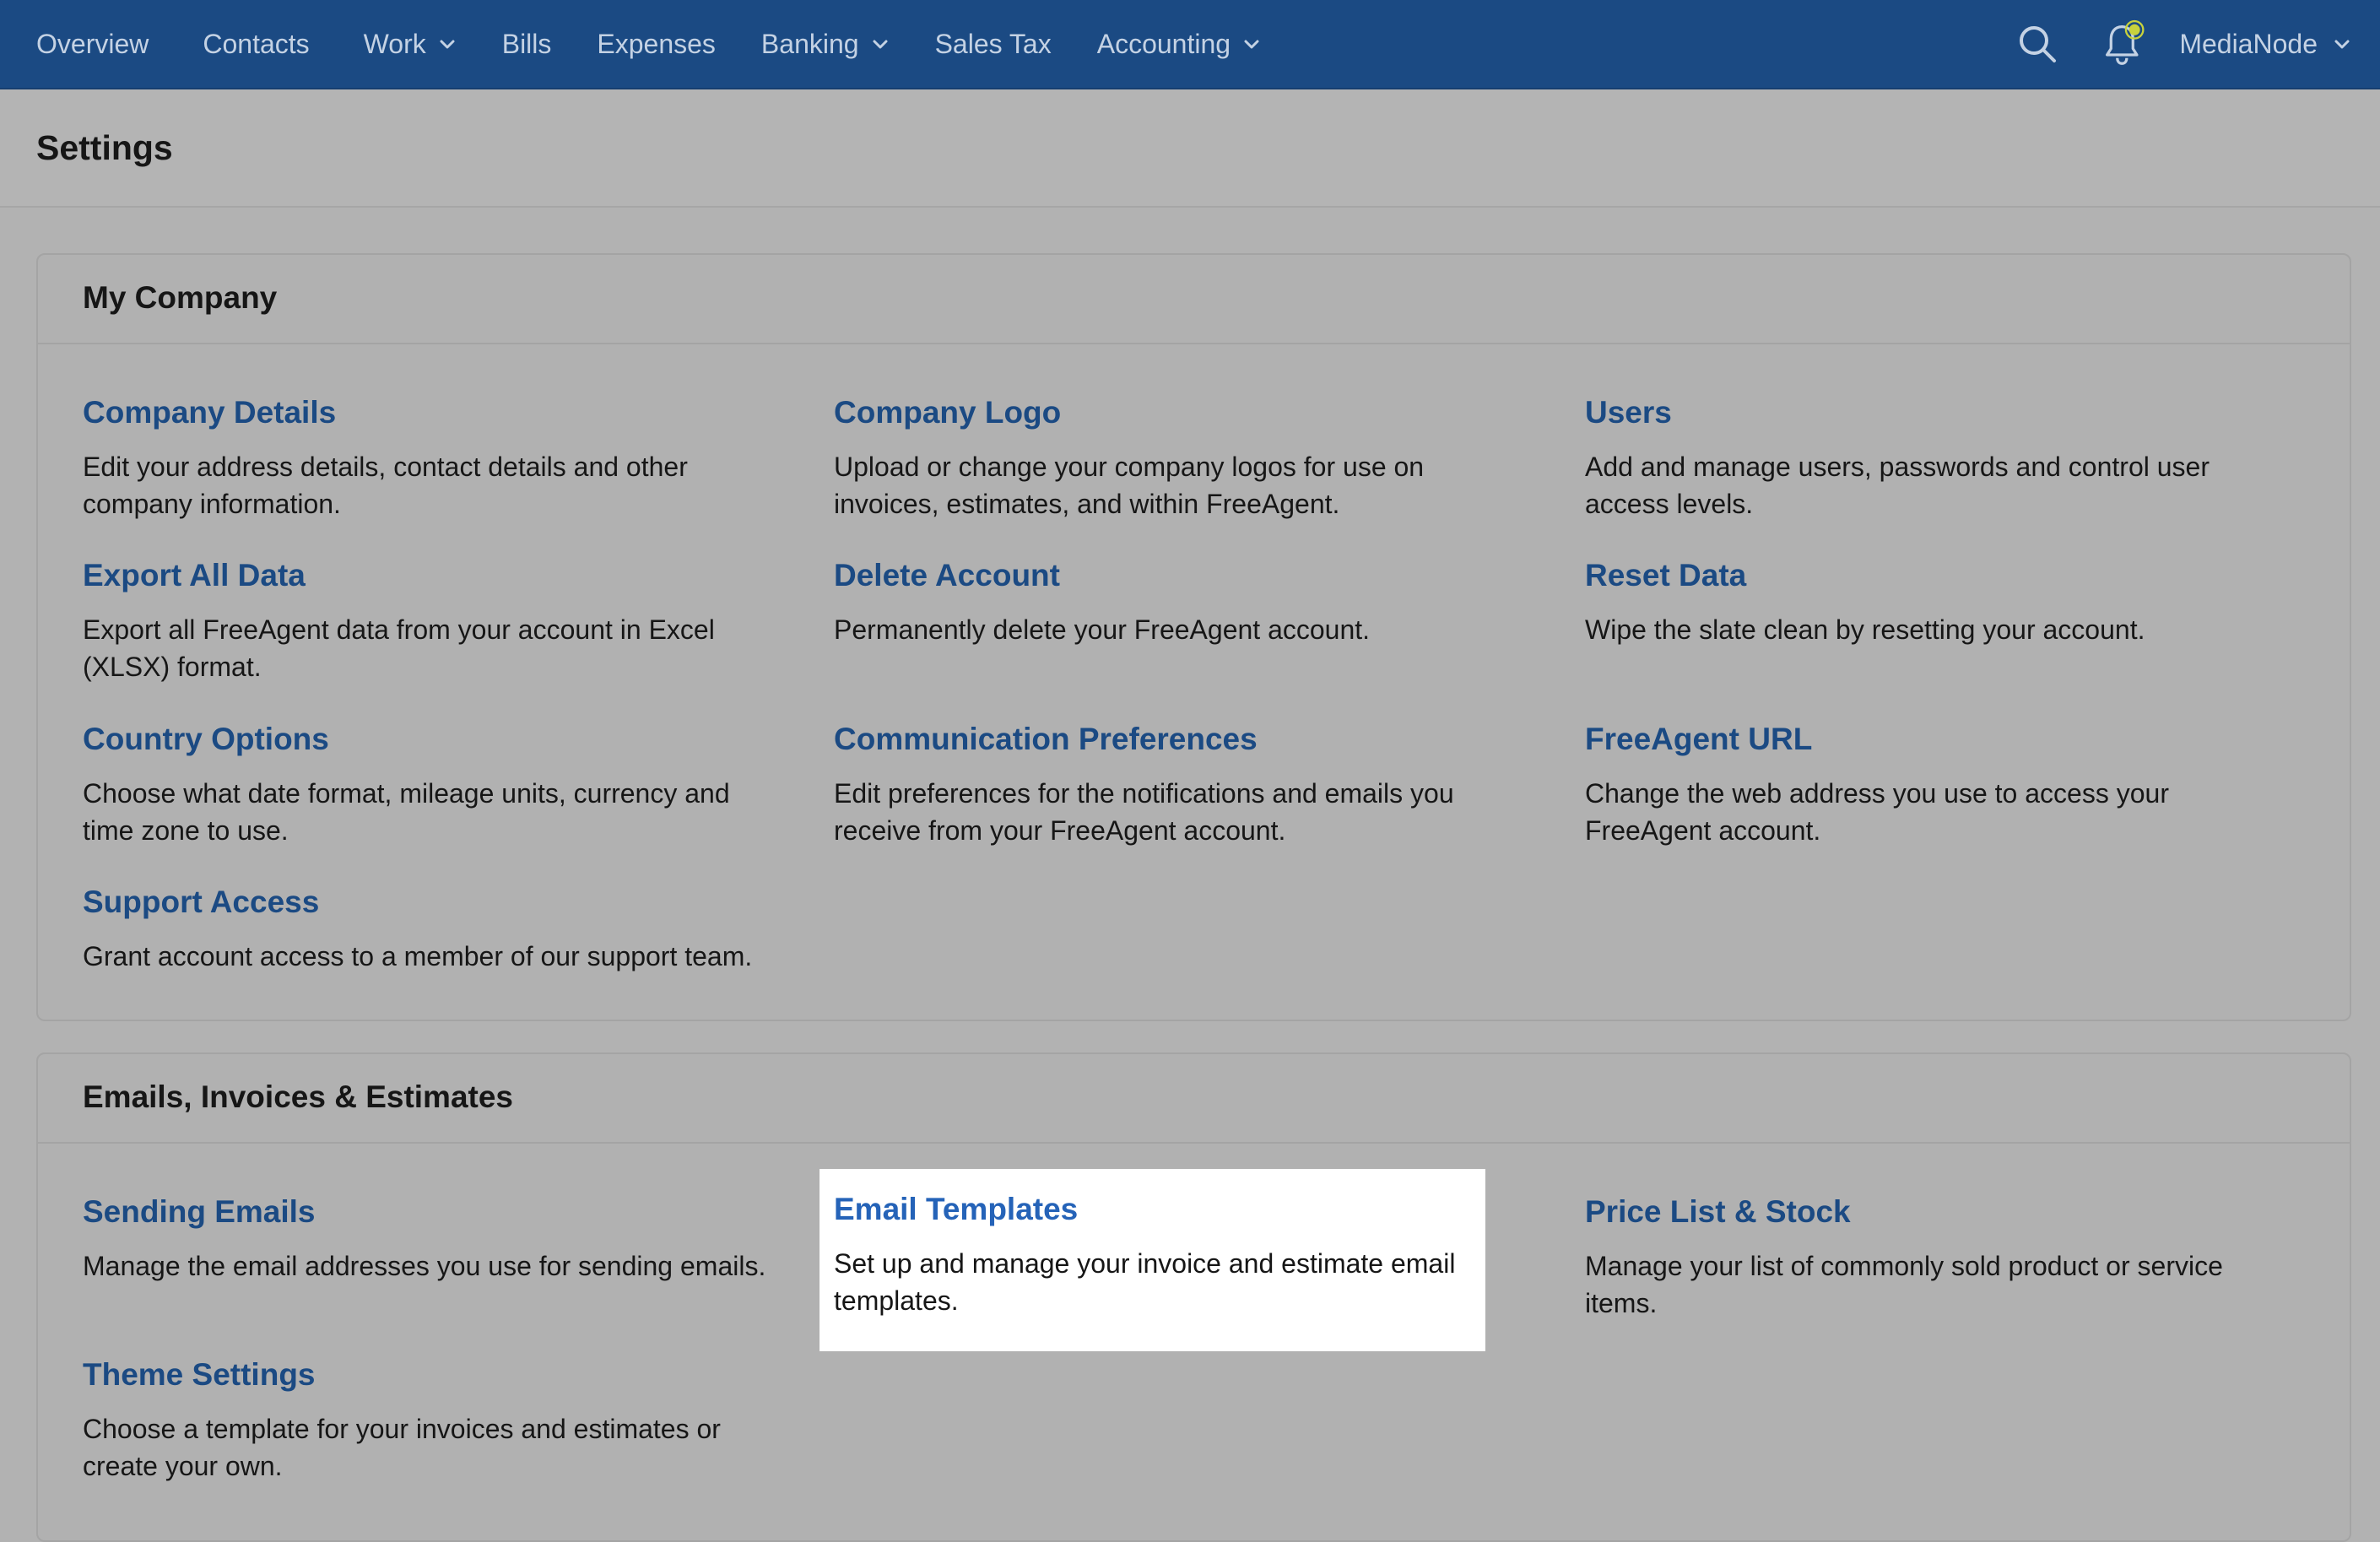 This screenshot has width=2380, height=1542. What do you see at coordinates (1180, 575) in the screenshot?
I see `delete-account-link: Delete Account` at bounding box center [1180, 575].